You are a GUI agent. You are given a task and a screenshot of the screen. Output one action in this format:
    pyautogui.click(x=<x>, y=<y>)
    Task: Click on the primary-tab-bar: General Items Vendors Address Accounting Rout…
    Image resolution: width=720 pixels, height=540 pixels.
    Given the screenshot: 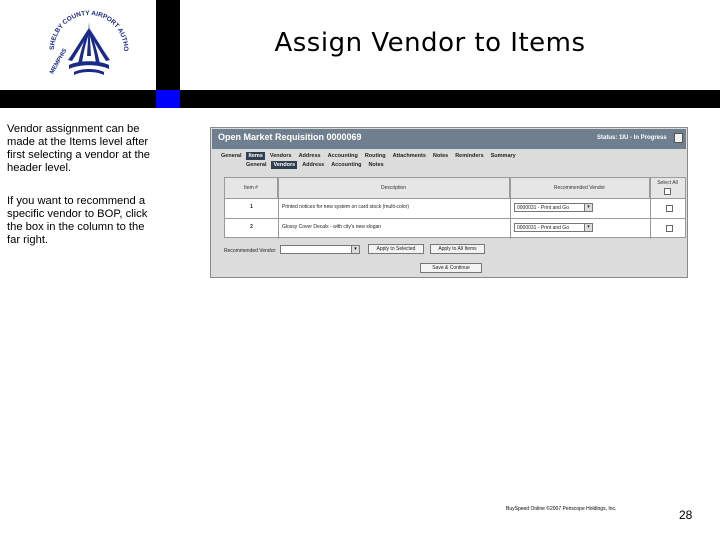 What is the action you would take?
    pyautogui.click(x=370, y=156)
    